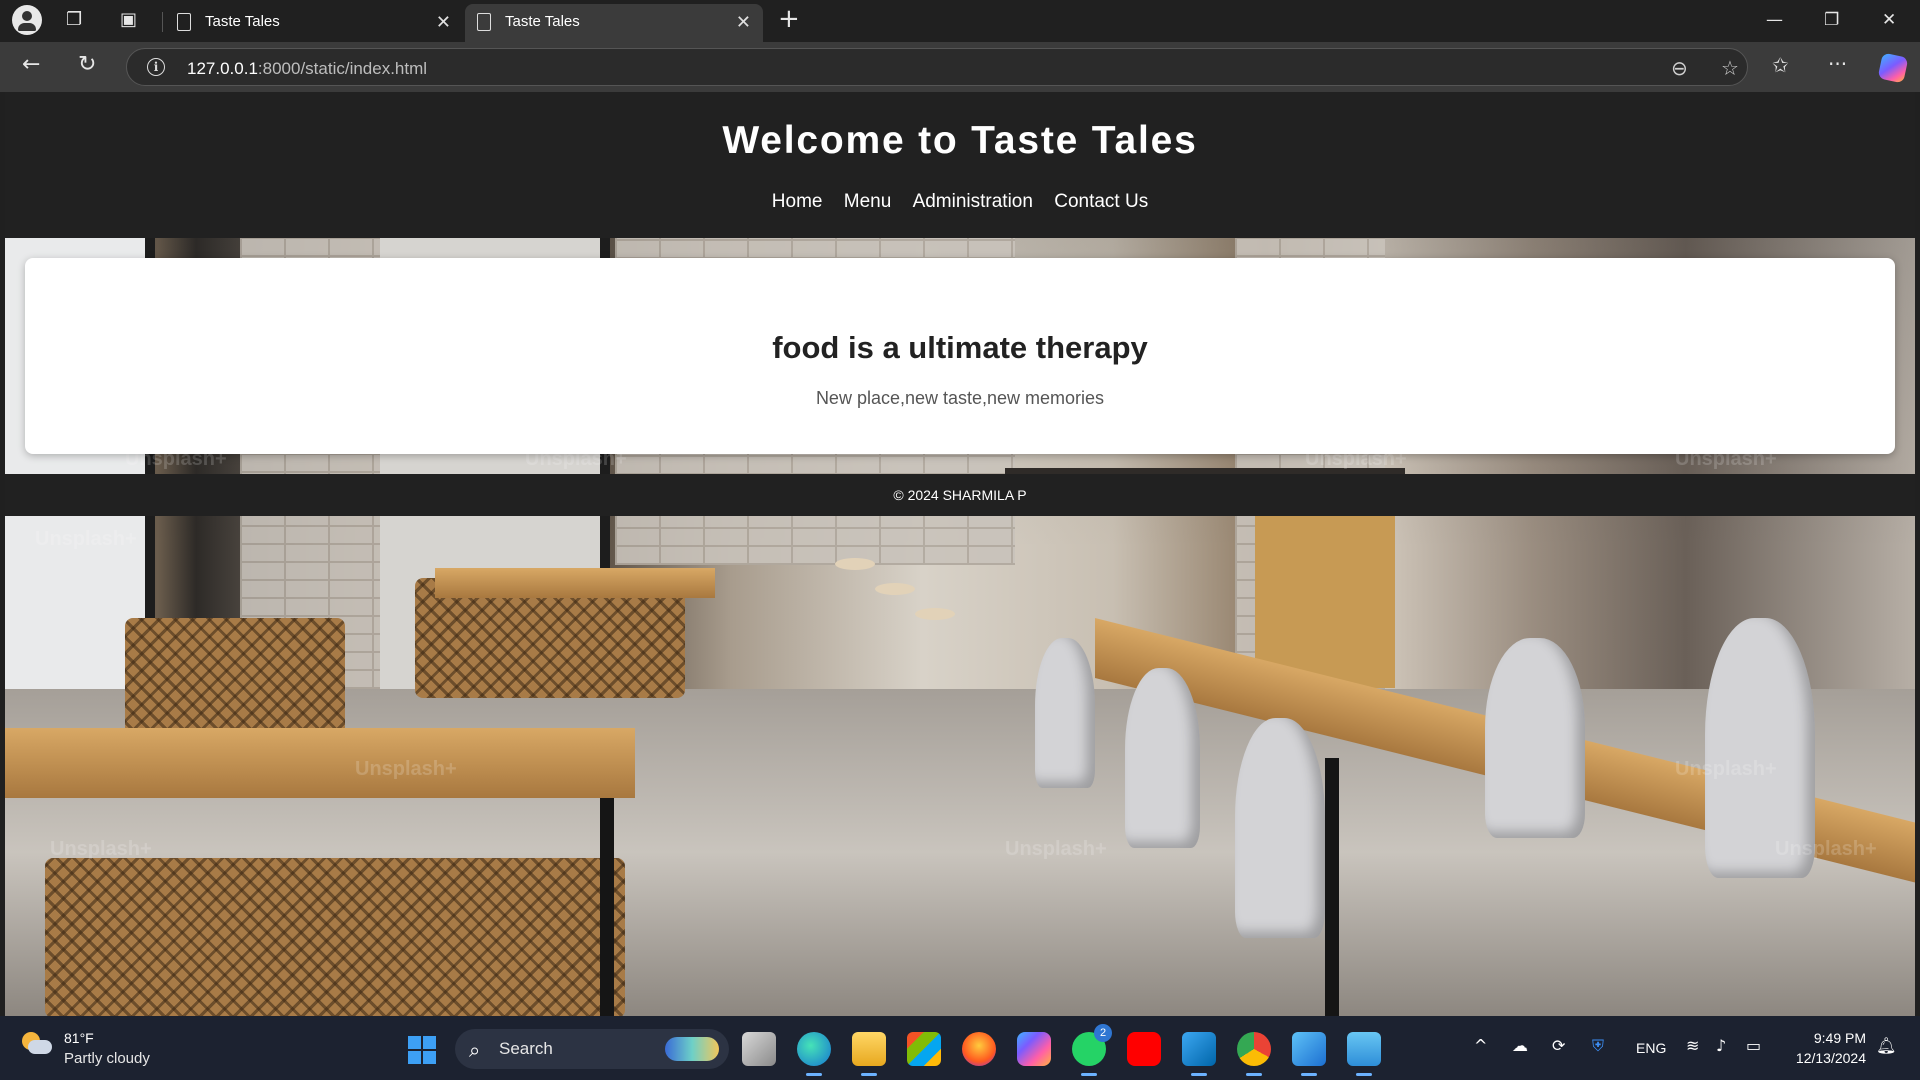 Image resolution: width=1920 pixels, height=1080 pixels. I want to click on nav-home-link: Home, so click(797, 201).